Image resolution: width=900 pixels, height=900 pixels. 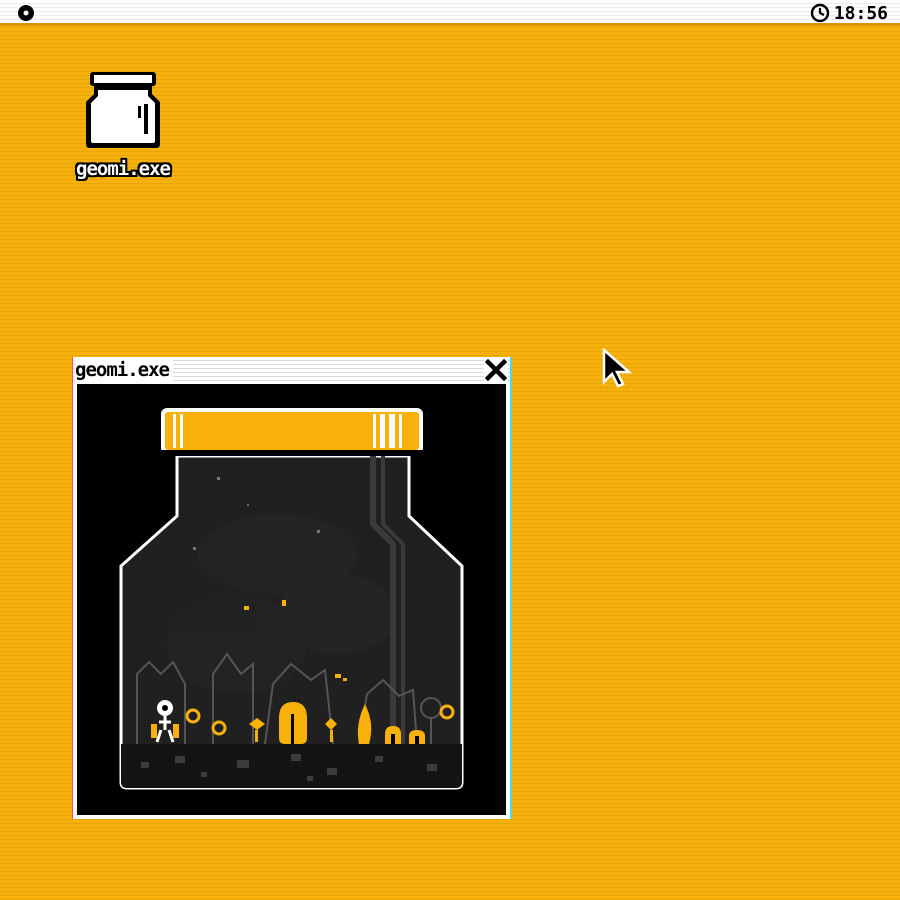 I want to click on close-icon, so click(x=496, y=370).